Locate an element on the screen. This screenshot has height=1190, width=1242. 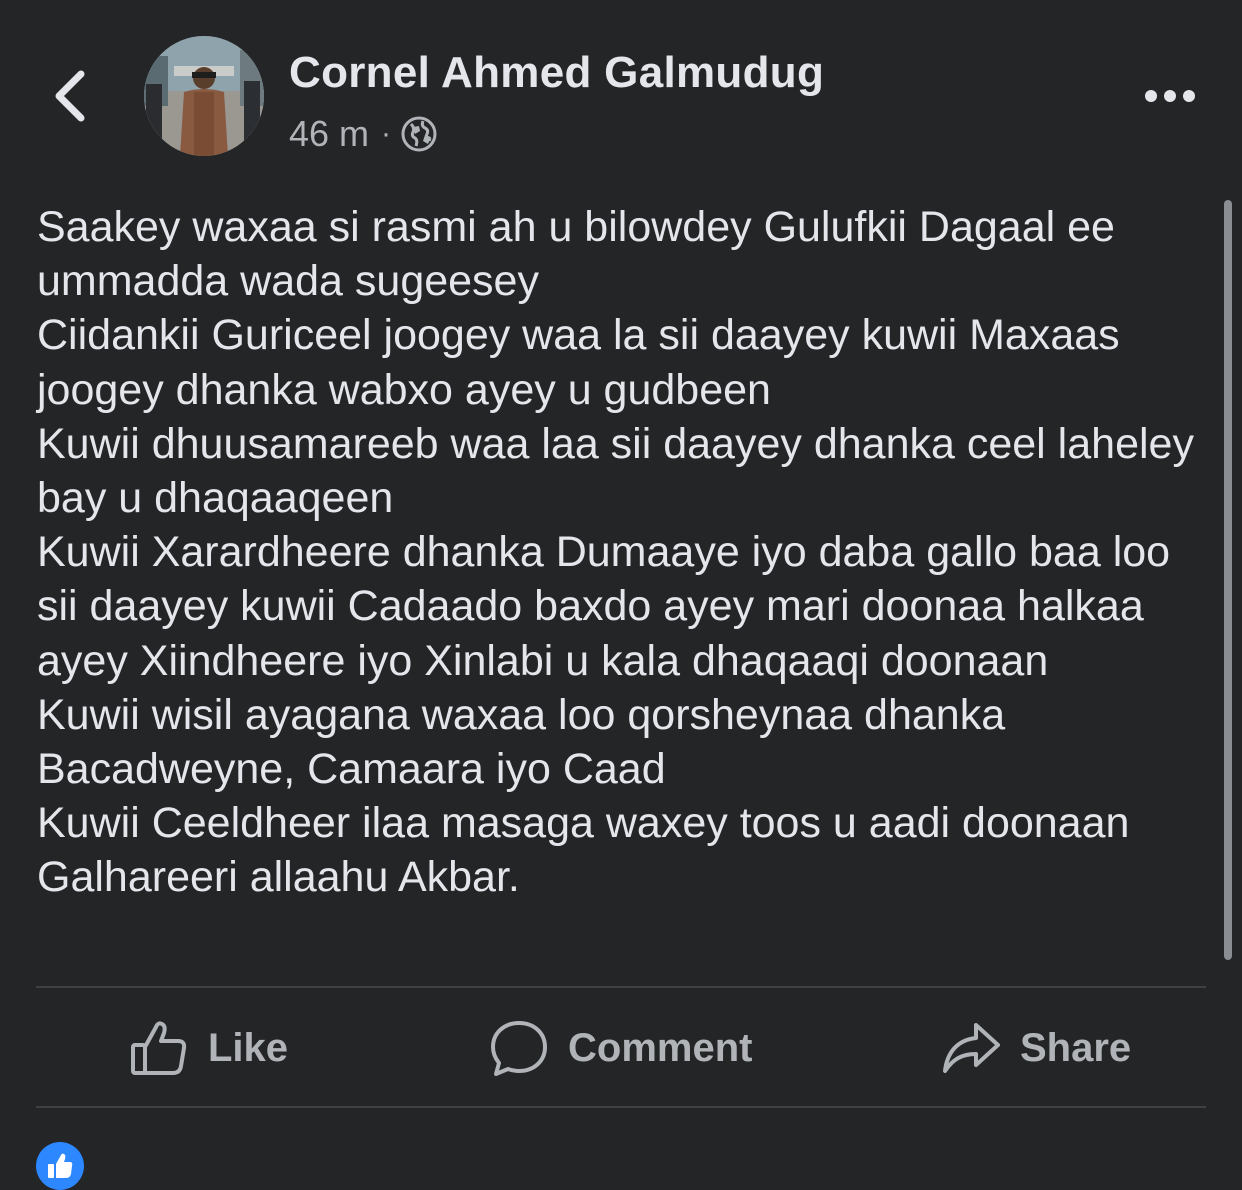
like-button: Like is located at coordinates (209, 1048).